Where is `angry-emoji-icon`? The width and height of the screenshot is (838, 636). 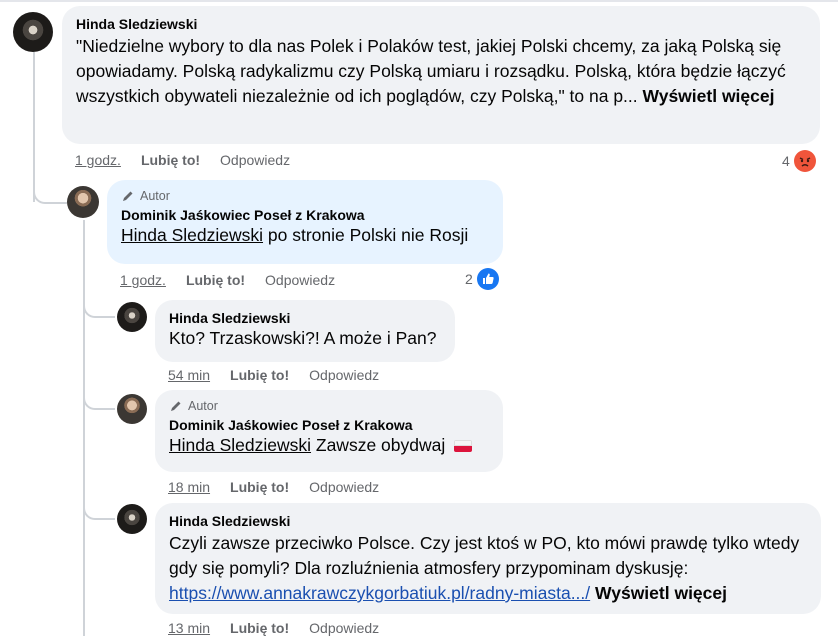 angry-emoji-icon is located at coordinates (804, 161).